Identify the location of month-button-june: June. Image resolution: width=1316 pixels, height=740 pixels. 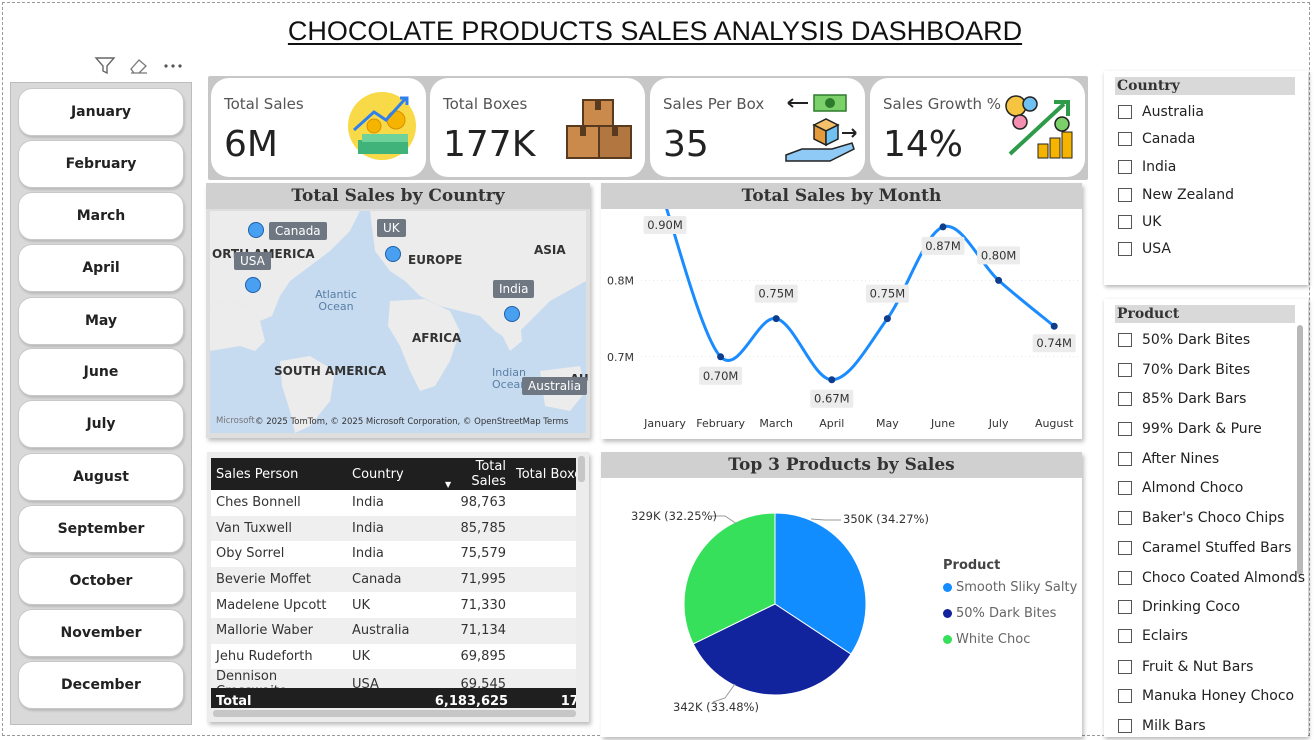
(101, 372).